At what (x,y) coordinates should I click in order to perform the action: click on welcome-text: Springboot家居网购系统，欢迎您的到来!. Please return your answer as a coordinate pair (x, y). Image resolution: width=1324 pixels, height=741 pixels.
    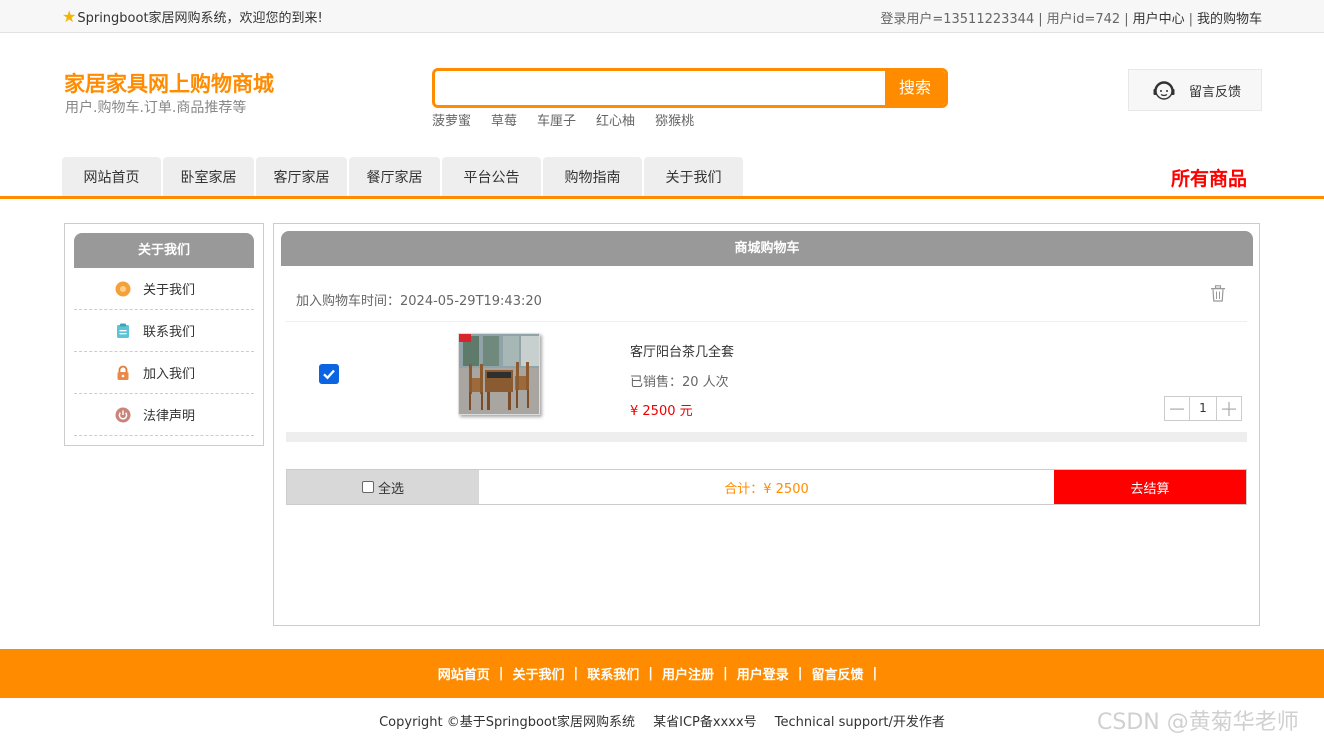
    Looking at the image, I should click on (200, 18).